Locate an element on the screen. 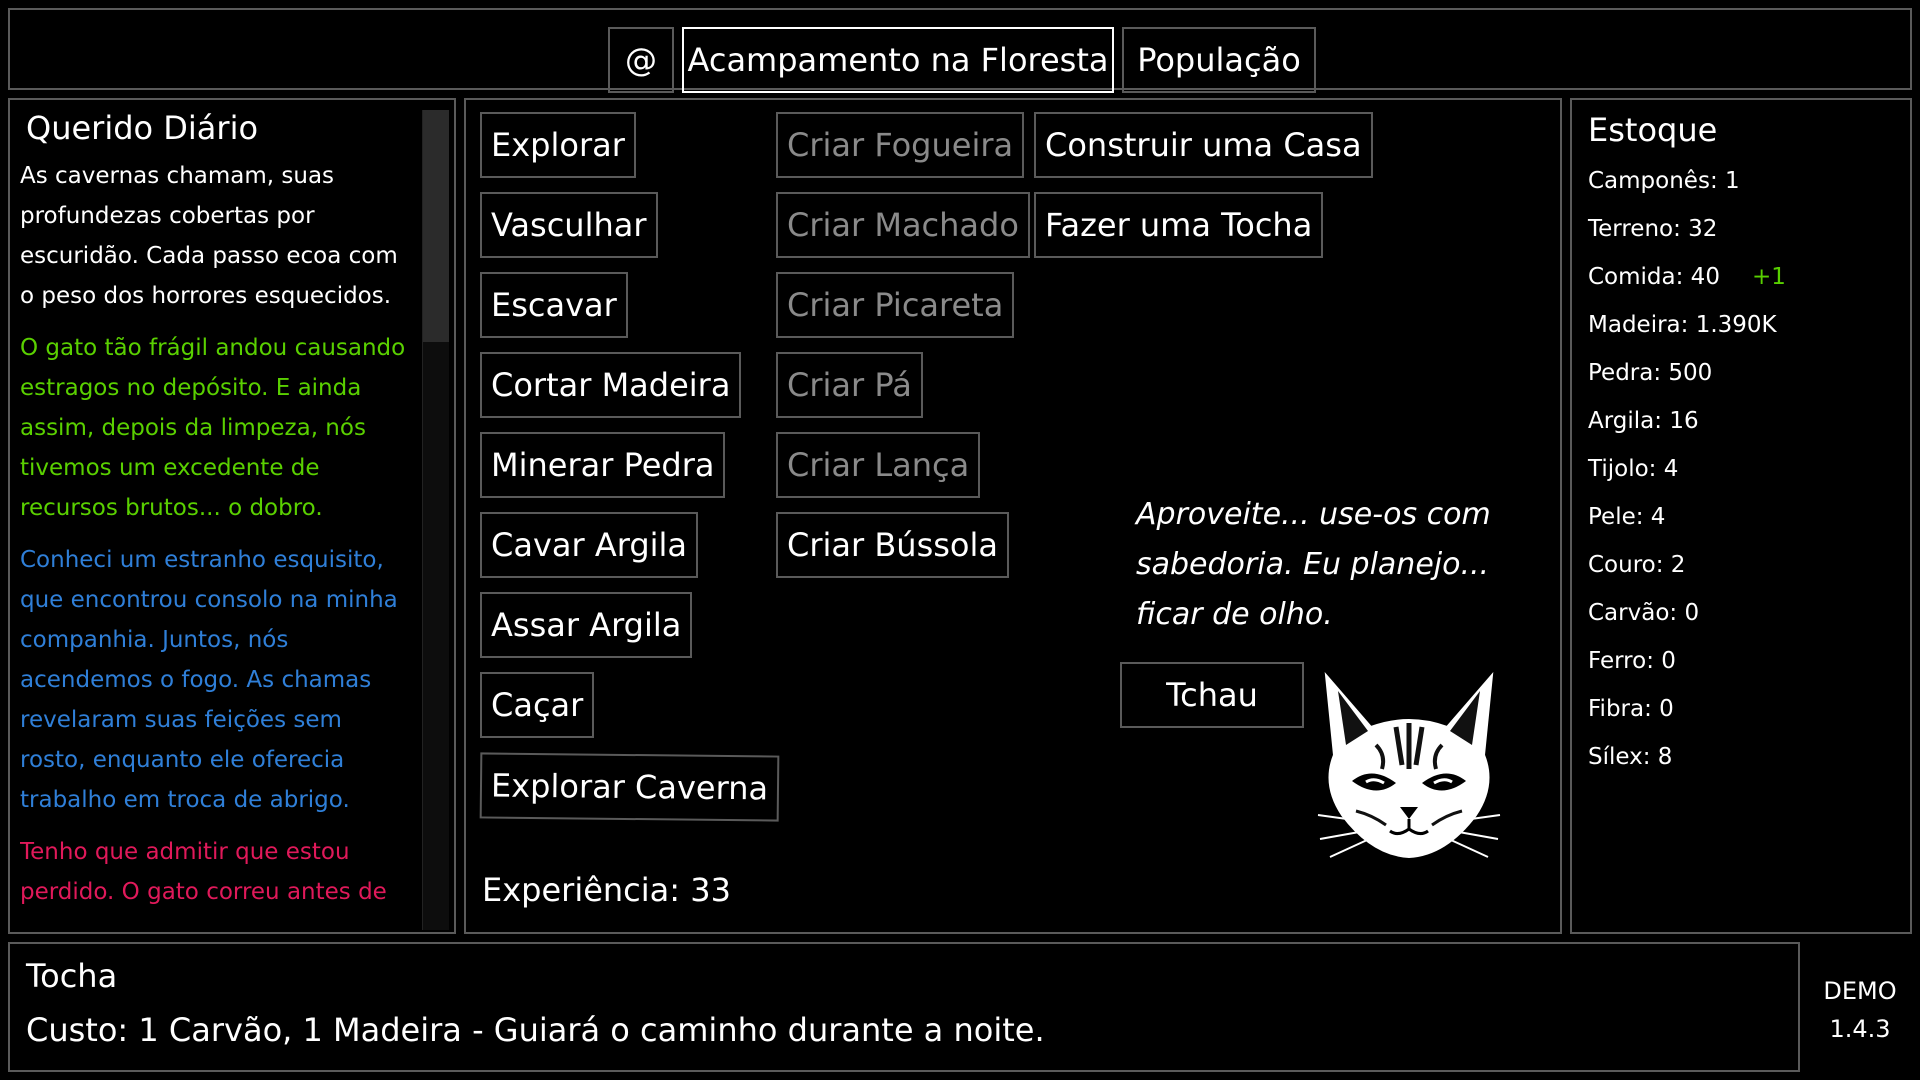 The image size is (1920, 1080). cat-face-icon is located at coordinates (1409, 767).